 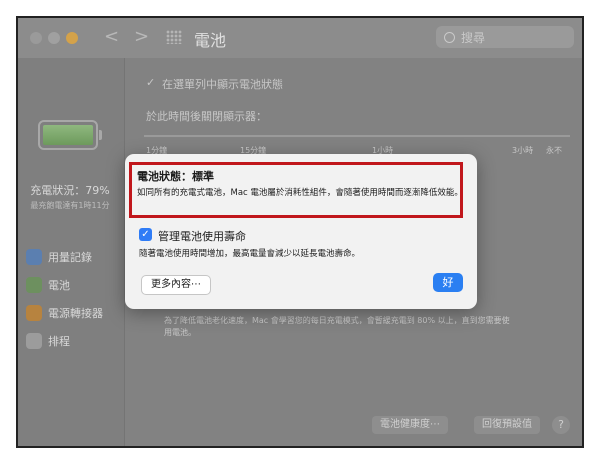 I want to click on restore-defaults-button: 回復預設值, so click(x=507, y=425).